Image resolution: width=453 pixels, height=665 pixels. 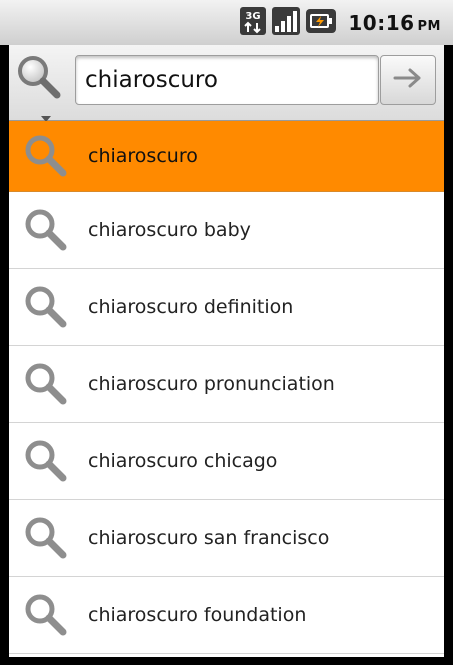 What do you see at coordinates (253, 23) in the screenshot?
I see `network-3g-icon: 3G` at bounding box center [253, 23].